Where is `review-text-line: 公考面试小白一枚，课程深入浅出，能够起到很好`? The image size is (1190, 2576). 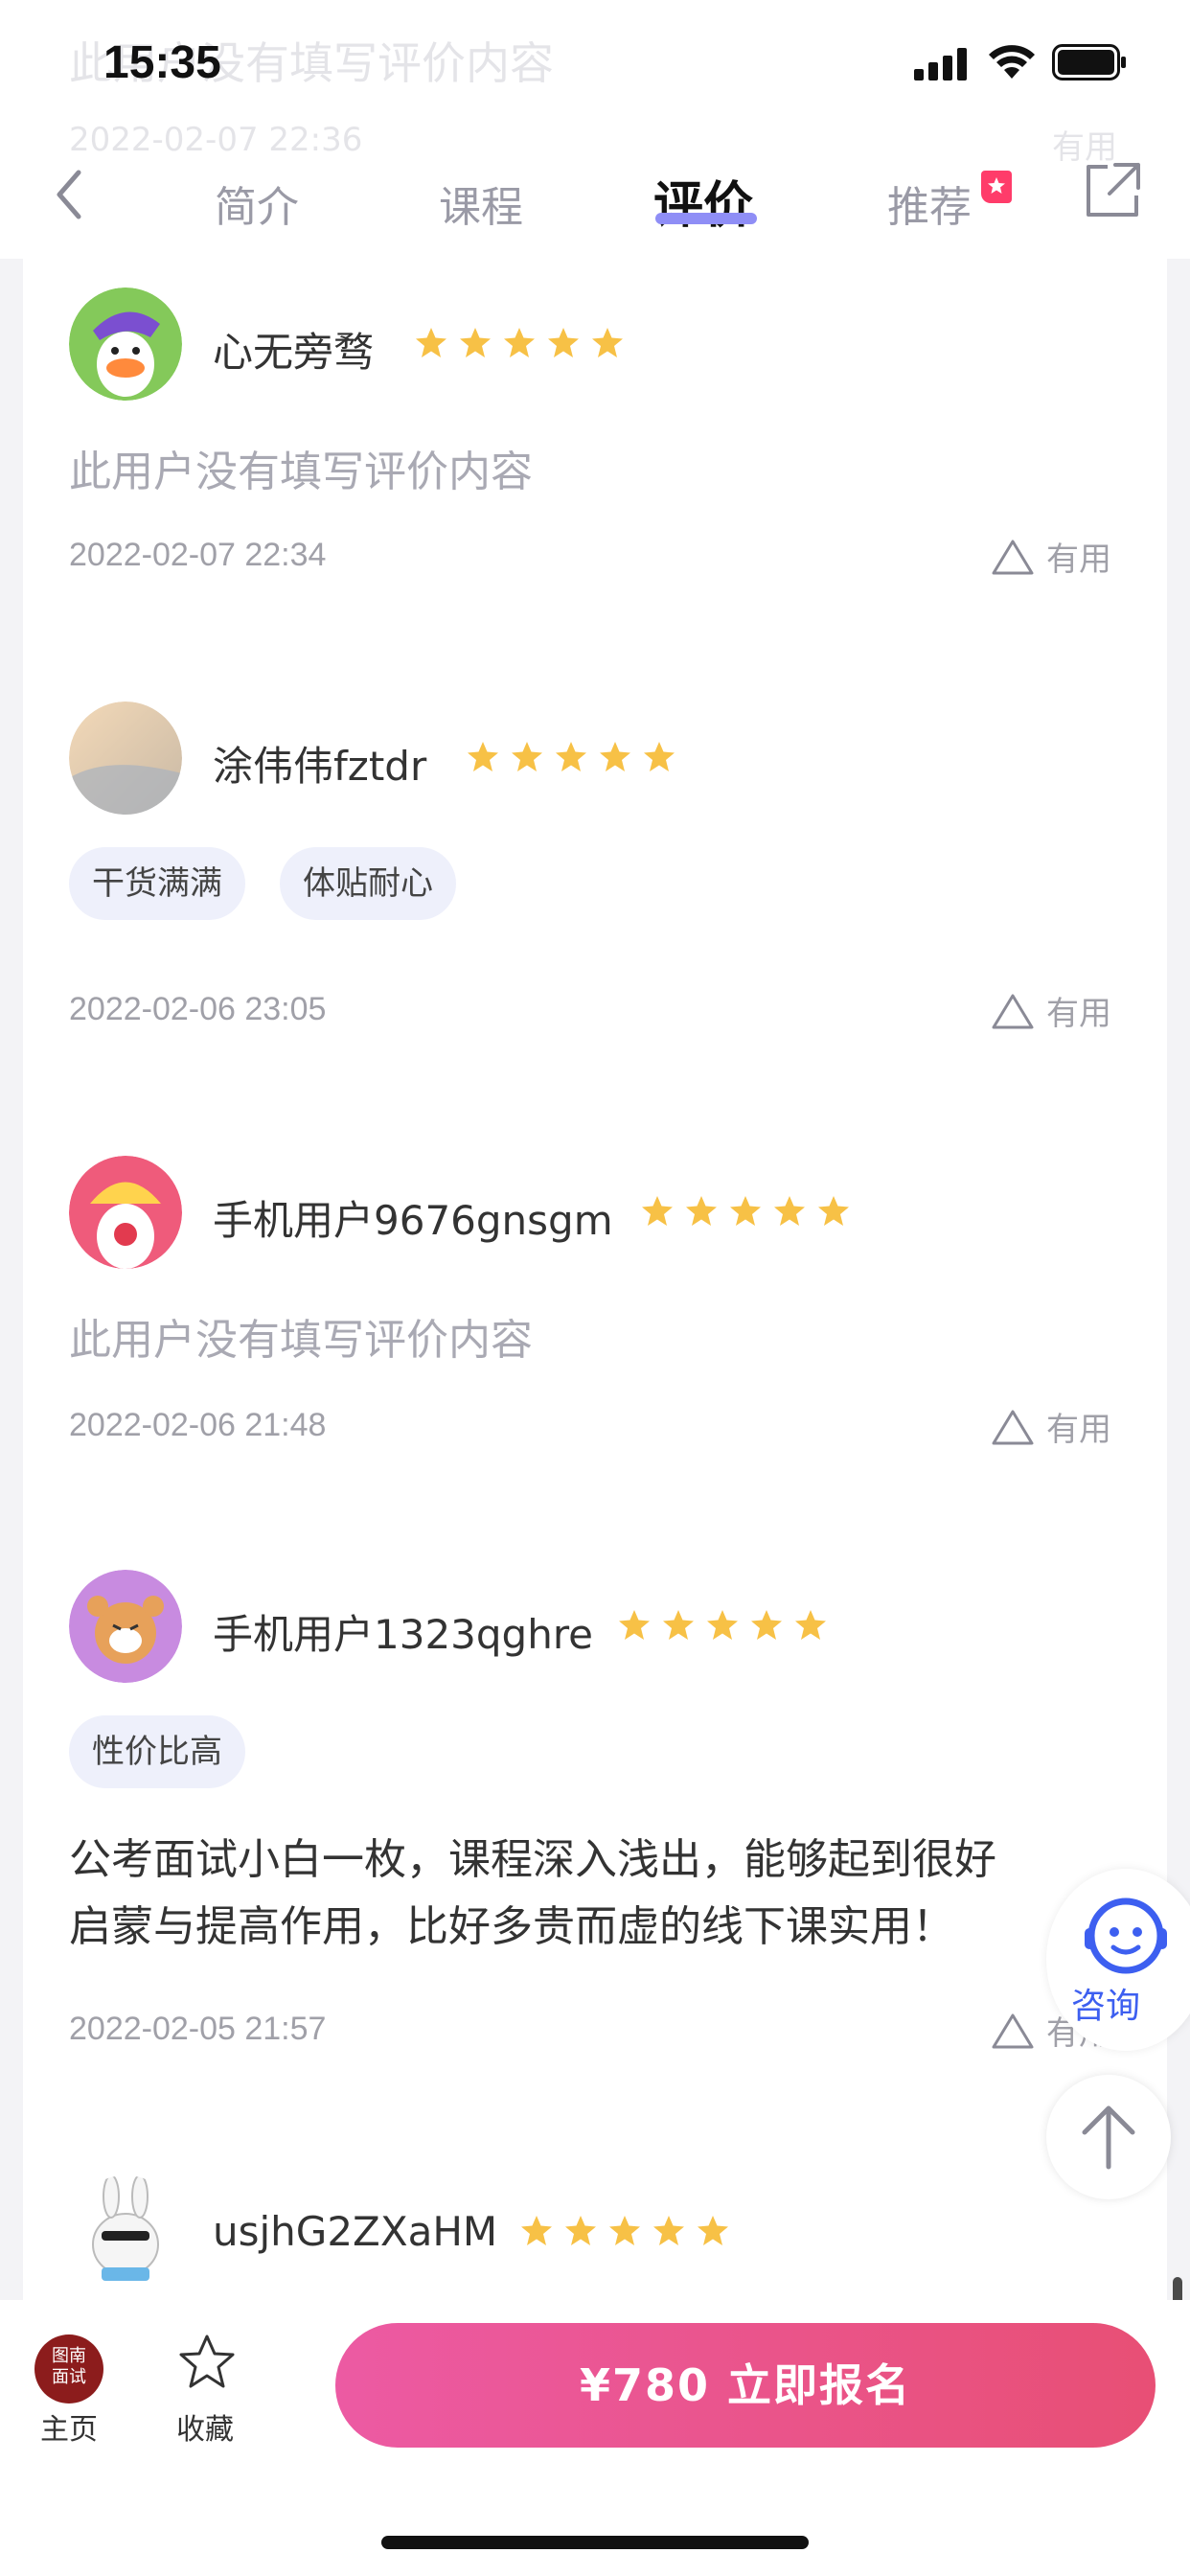 review-text-line: 公考面试小白一枚，课程深入浅出，能够起到很好 is located at coordinates (532, 1859).